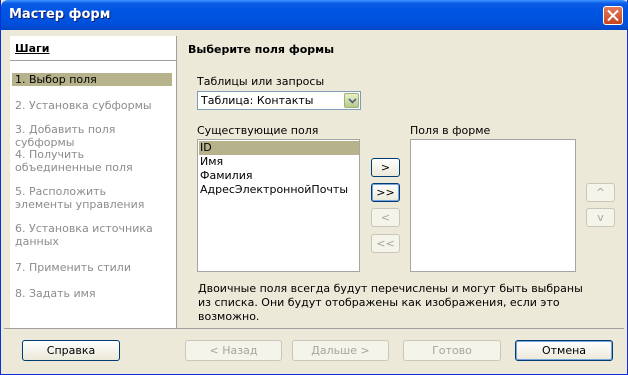 This screenshot has width=628, height=375. I want to click on cancel-button: Отмена, so click(564, 350).